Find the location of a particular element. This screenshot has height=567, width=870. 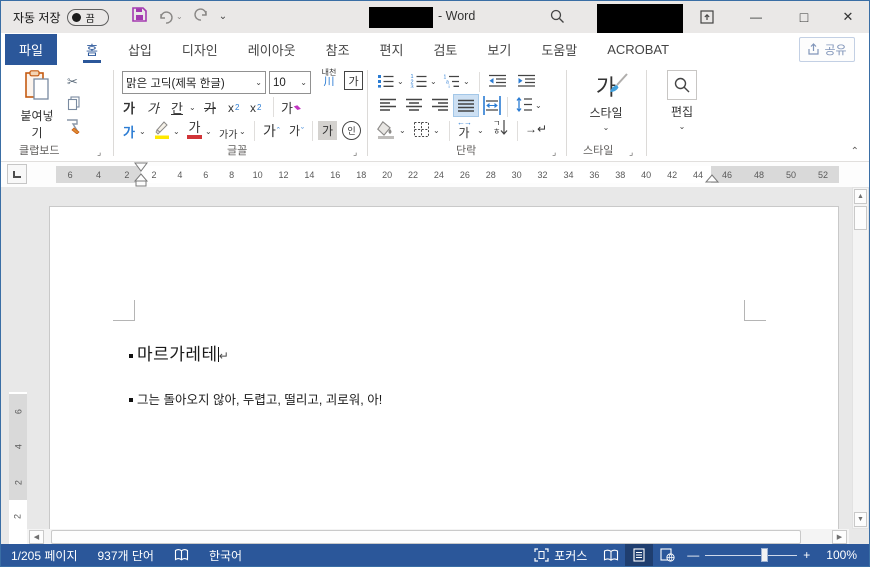

align-center-button is located at coordinates (414, 107).